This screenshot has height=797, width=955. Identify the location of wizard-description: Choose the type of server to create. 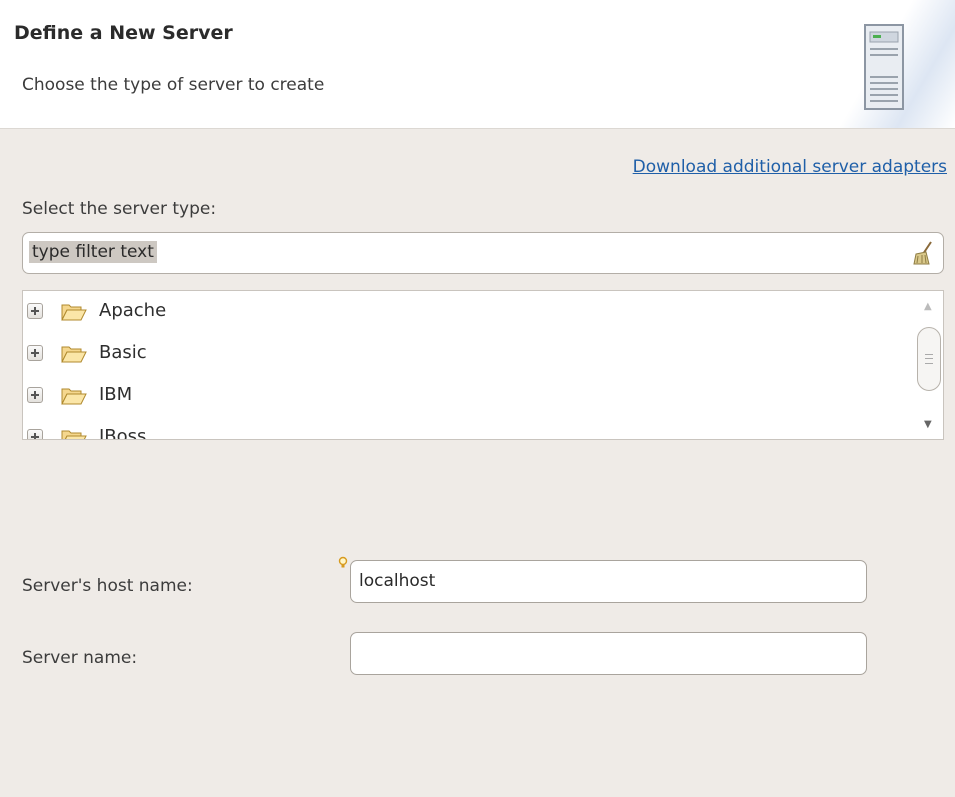
(173, 85).